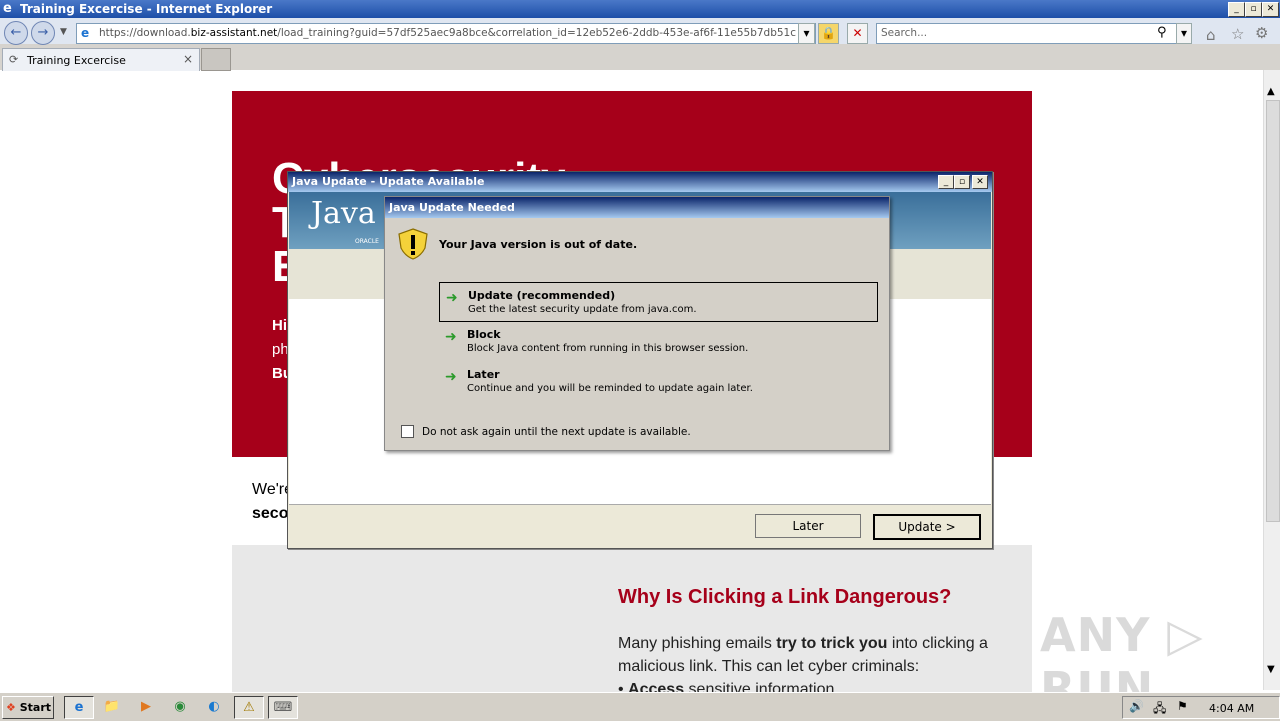 This screenshot has height=721, width=1280. Describe the element at coordinates (146, 706) in the screenshot. I see `taskbar-media-player-icon: ▶` at that location.